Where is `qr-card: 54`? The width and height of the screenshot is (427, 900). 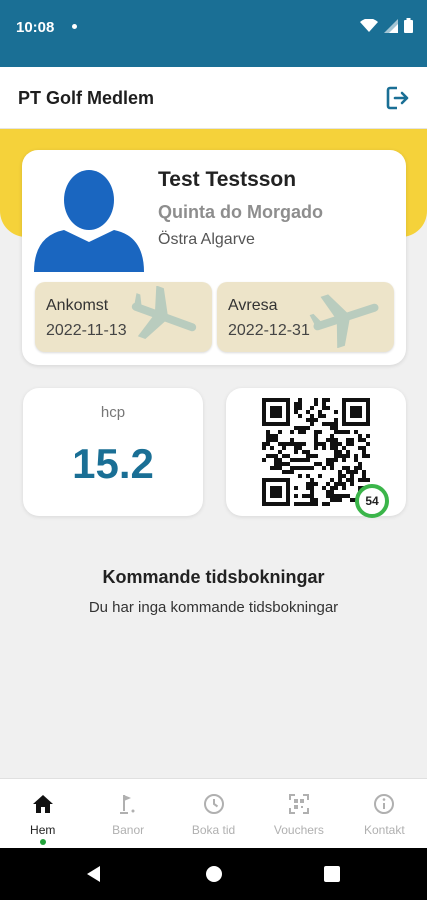 qr-card: 54 is located at coordinates (316, 453).